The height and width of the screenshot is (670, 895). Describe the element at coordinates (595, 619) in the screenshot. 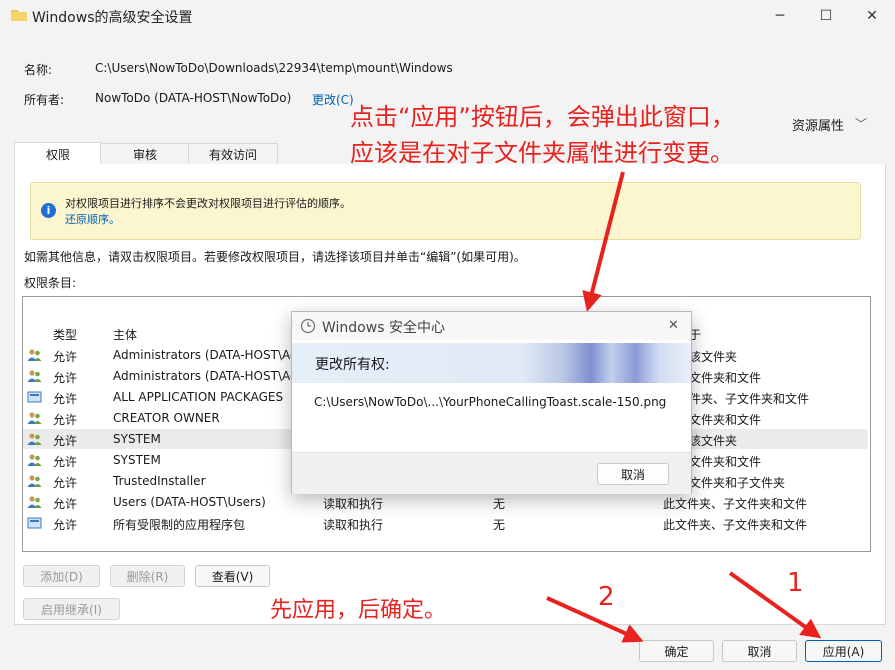

I see `arrow-to-ok` at that location.